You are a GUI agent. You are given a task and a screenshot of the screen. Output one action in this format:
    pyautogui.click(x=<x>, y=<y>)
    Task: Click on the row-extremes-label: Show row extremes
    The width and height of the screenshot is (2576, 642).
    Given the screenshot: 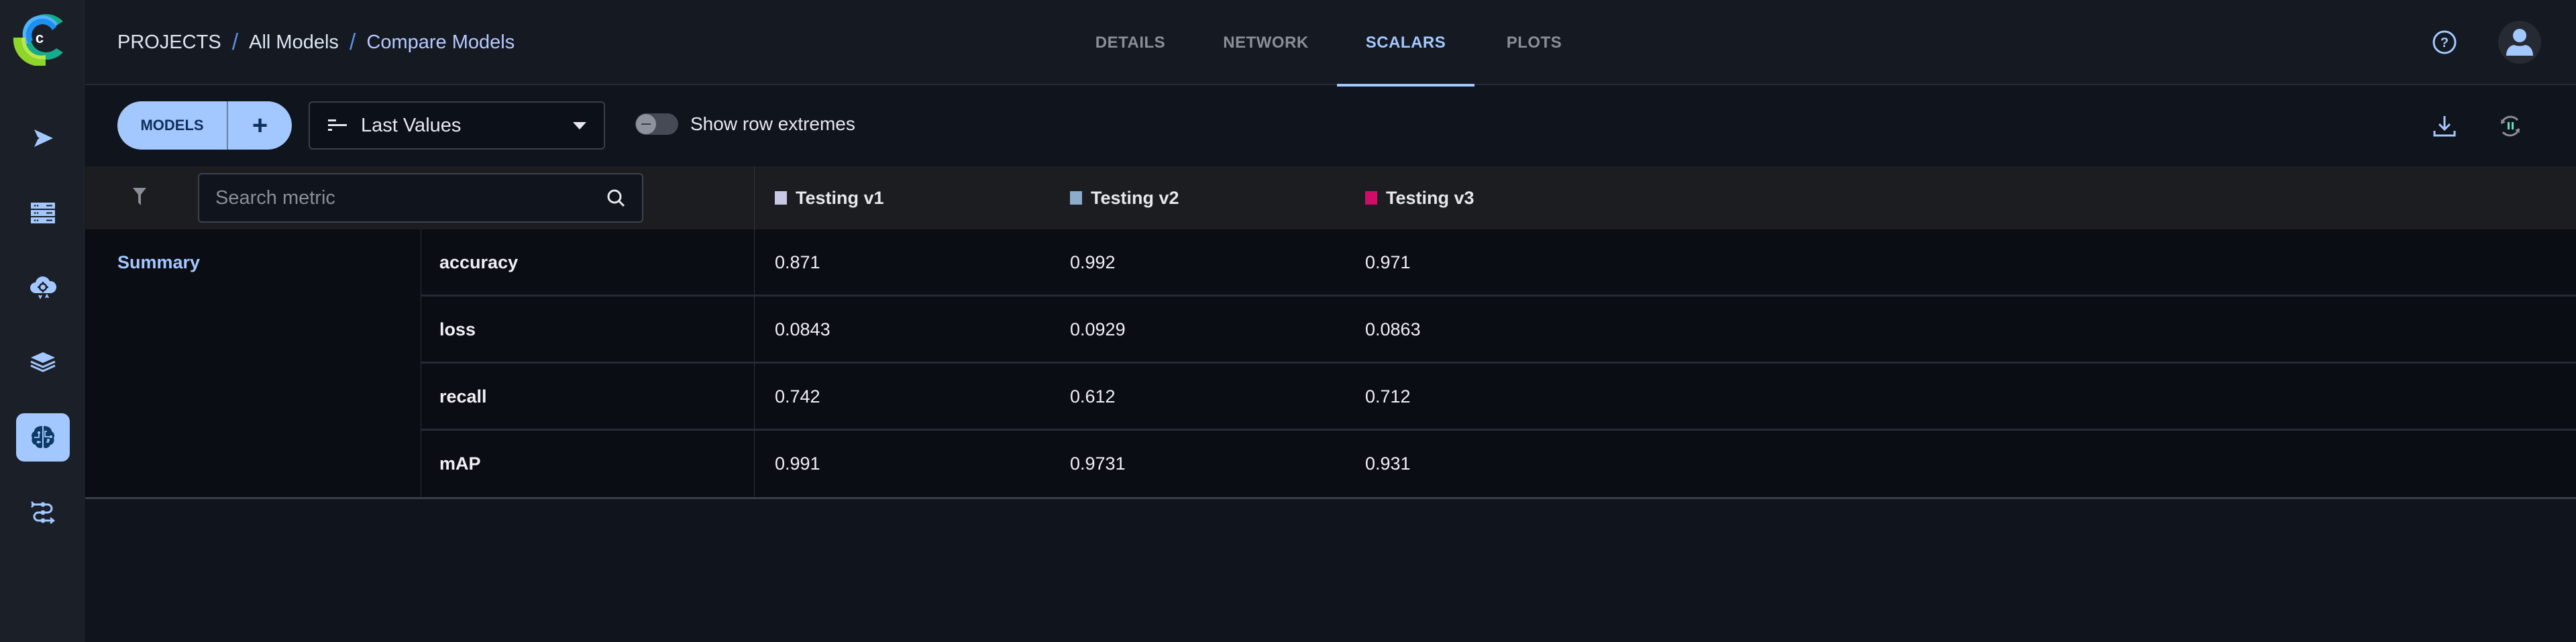 What is the action you would take?
    pyautogui.click(x=772, y=123)
    